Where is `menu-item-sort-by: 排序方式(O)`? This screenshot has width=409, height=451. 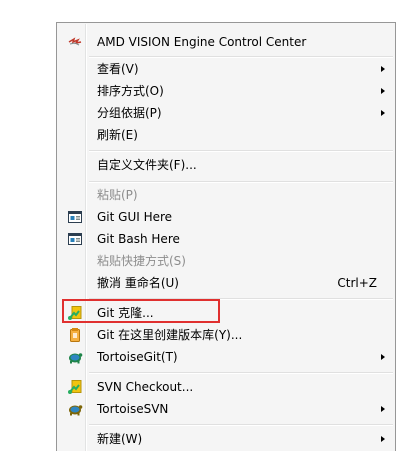 menu-item-sort-by: 排序方式(O) is located at coordinates (226, 91).